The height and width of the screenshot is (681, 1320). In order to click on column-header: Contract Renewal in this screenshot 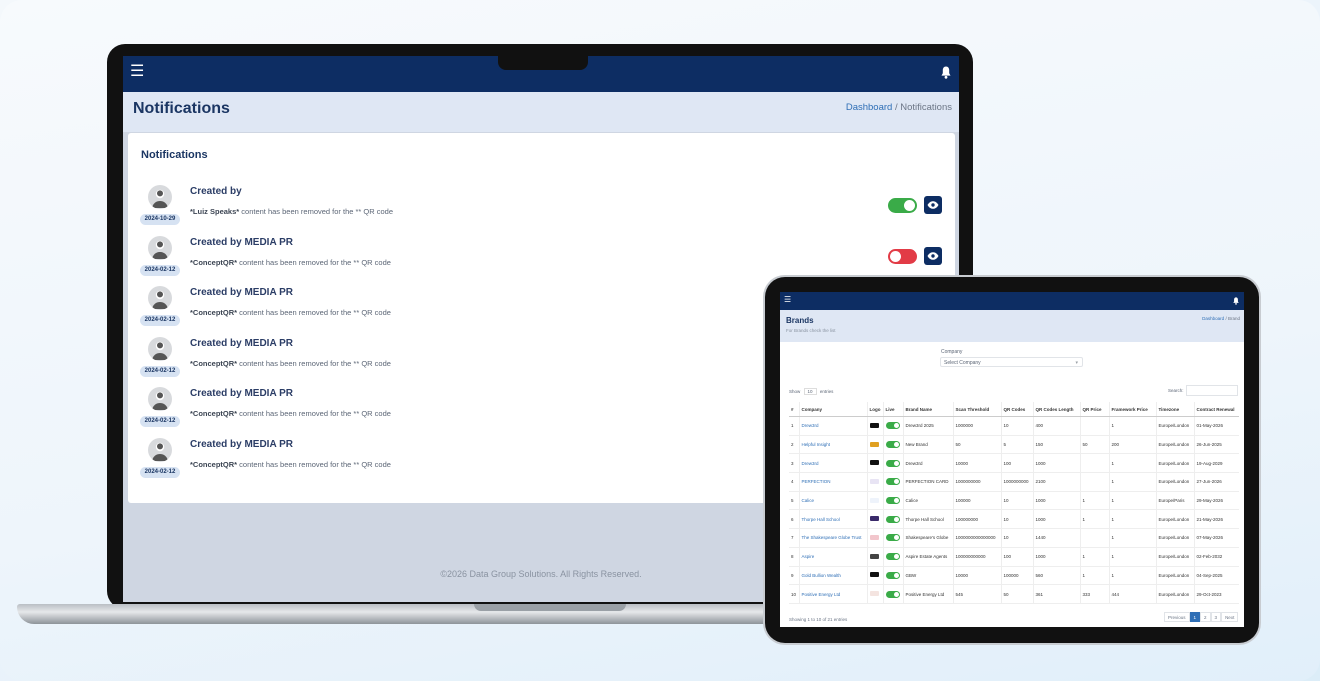, I will do `click(1216, 409)`.